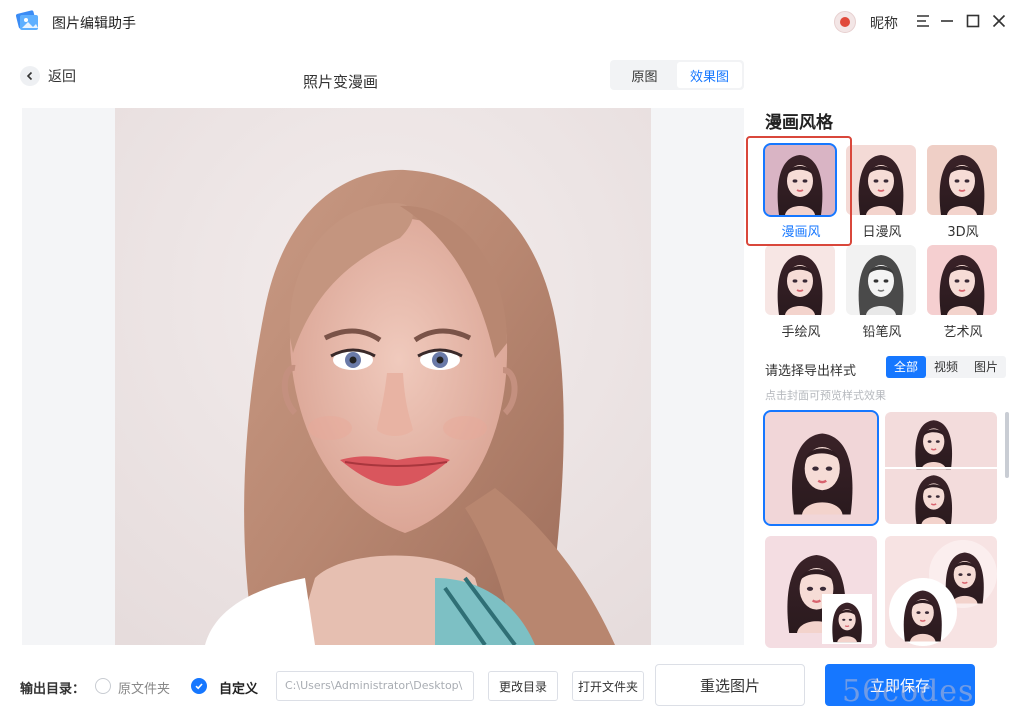 Image resolution: width=1024 pixels, height=726 pixels. I want to click on user-avatar, so click(845, 22).